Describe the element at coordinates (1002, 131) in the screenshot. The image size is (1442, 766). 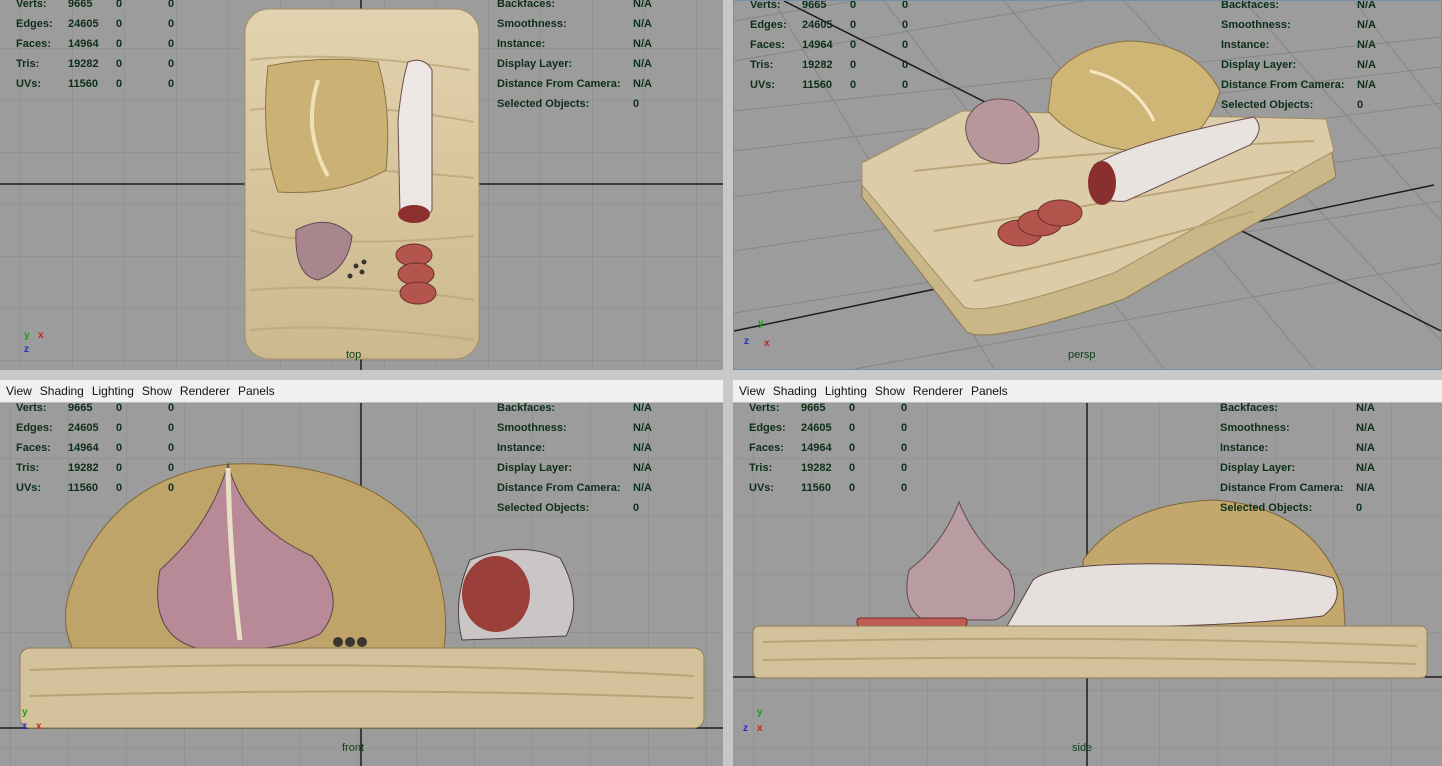
I see `garlic` at that location.